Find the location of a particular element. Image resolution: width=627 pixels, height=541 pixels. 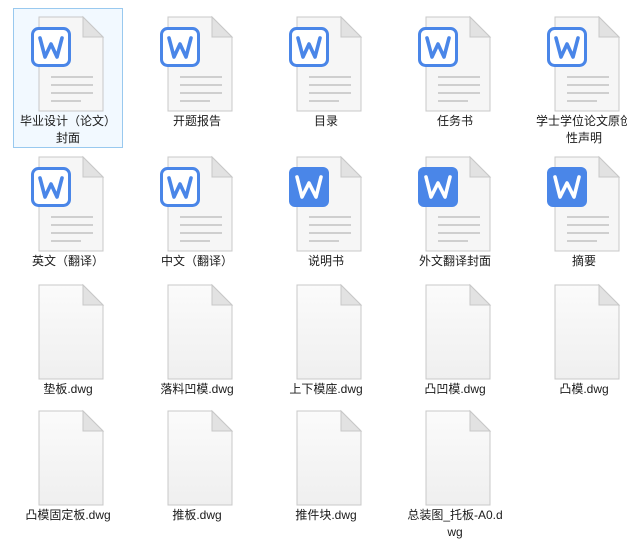

file-item: 学士学位论文原创性声明 is located at coordinates (578, 76).